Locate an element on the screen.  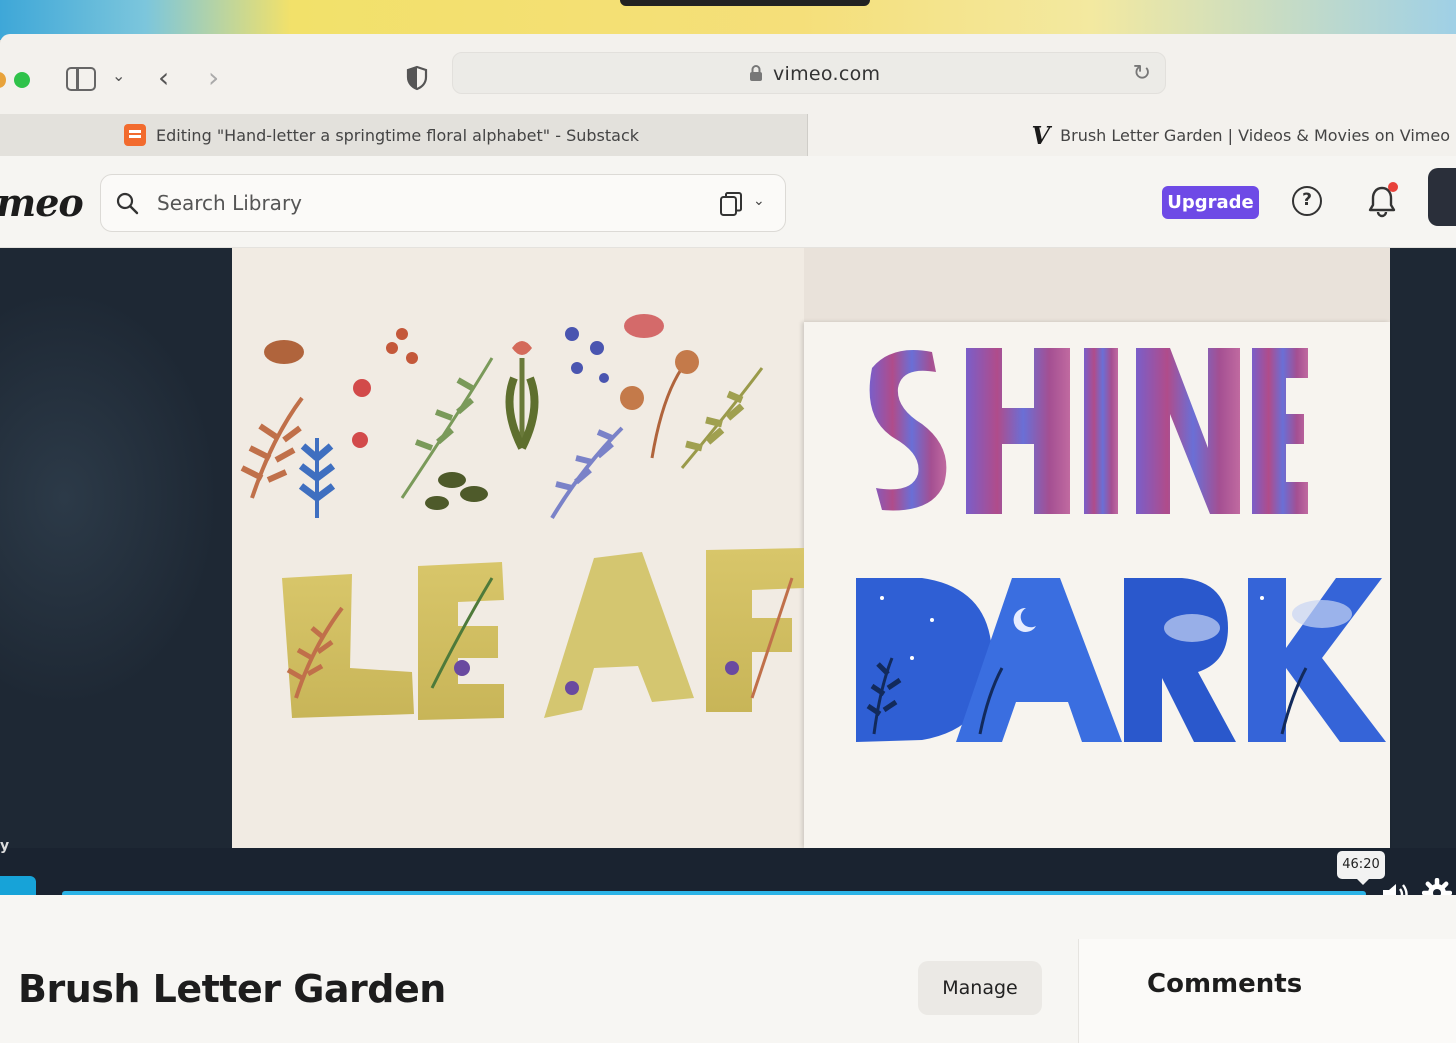
forward-button: › is located at coordinates (213, 78).